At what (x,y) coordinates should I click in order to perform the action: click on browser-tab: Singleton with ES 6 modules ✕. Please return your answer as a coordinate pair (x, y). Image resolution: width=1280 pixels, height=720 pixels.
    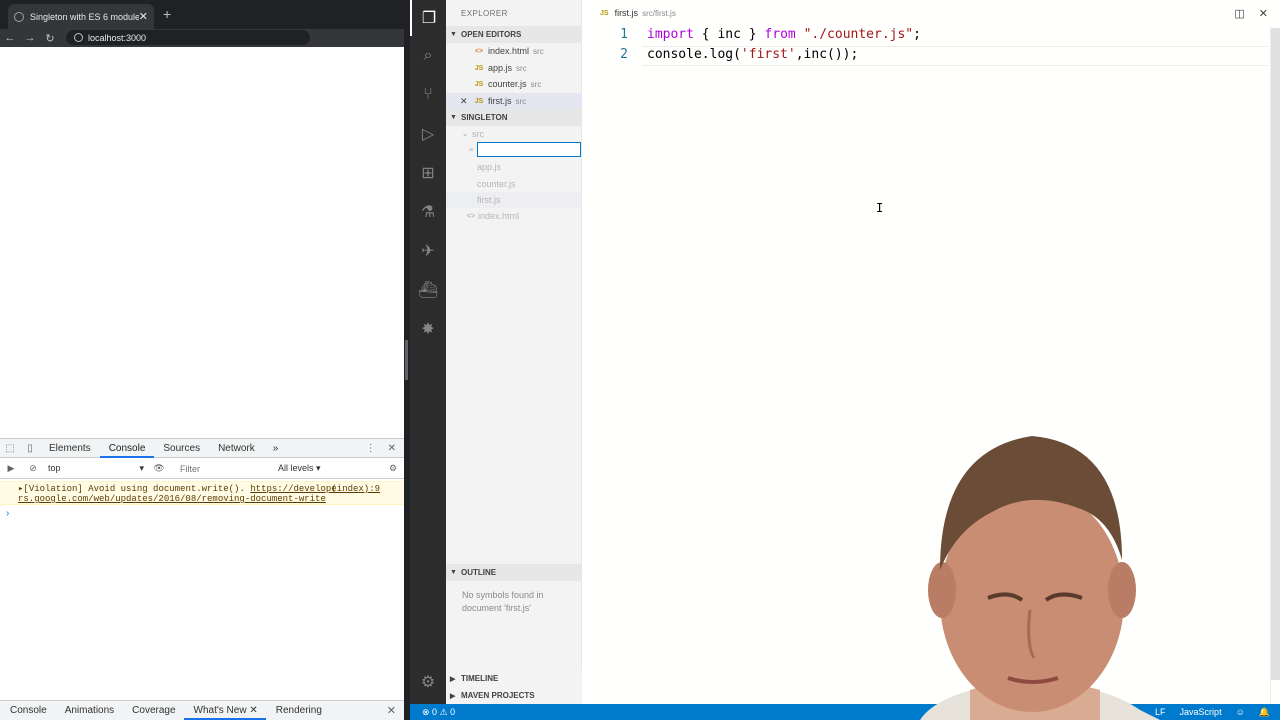
    Looking at the image, I should click on (81, 16).